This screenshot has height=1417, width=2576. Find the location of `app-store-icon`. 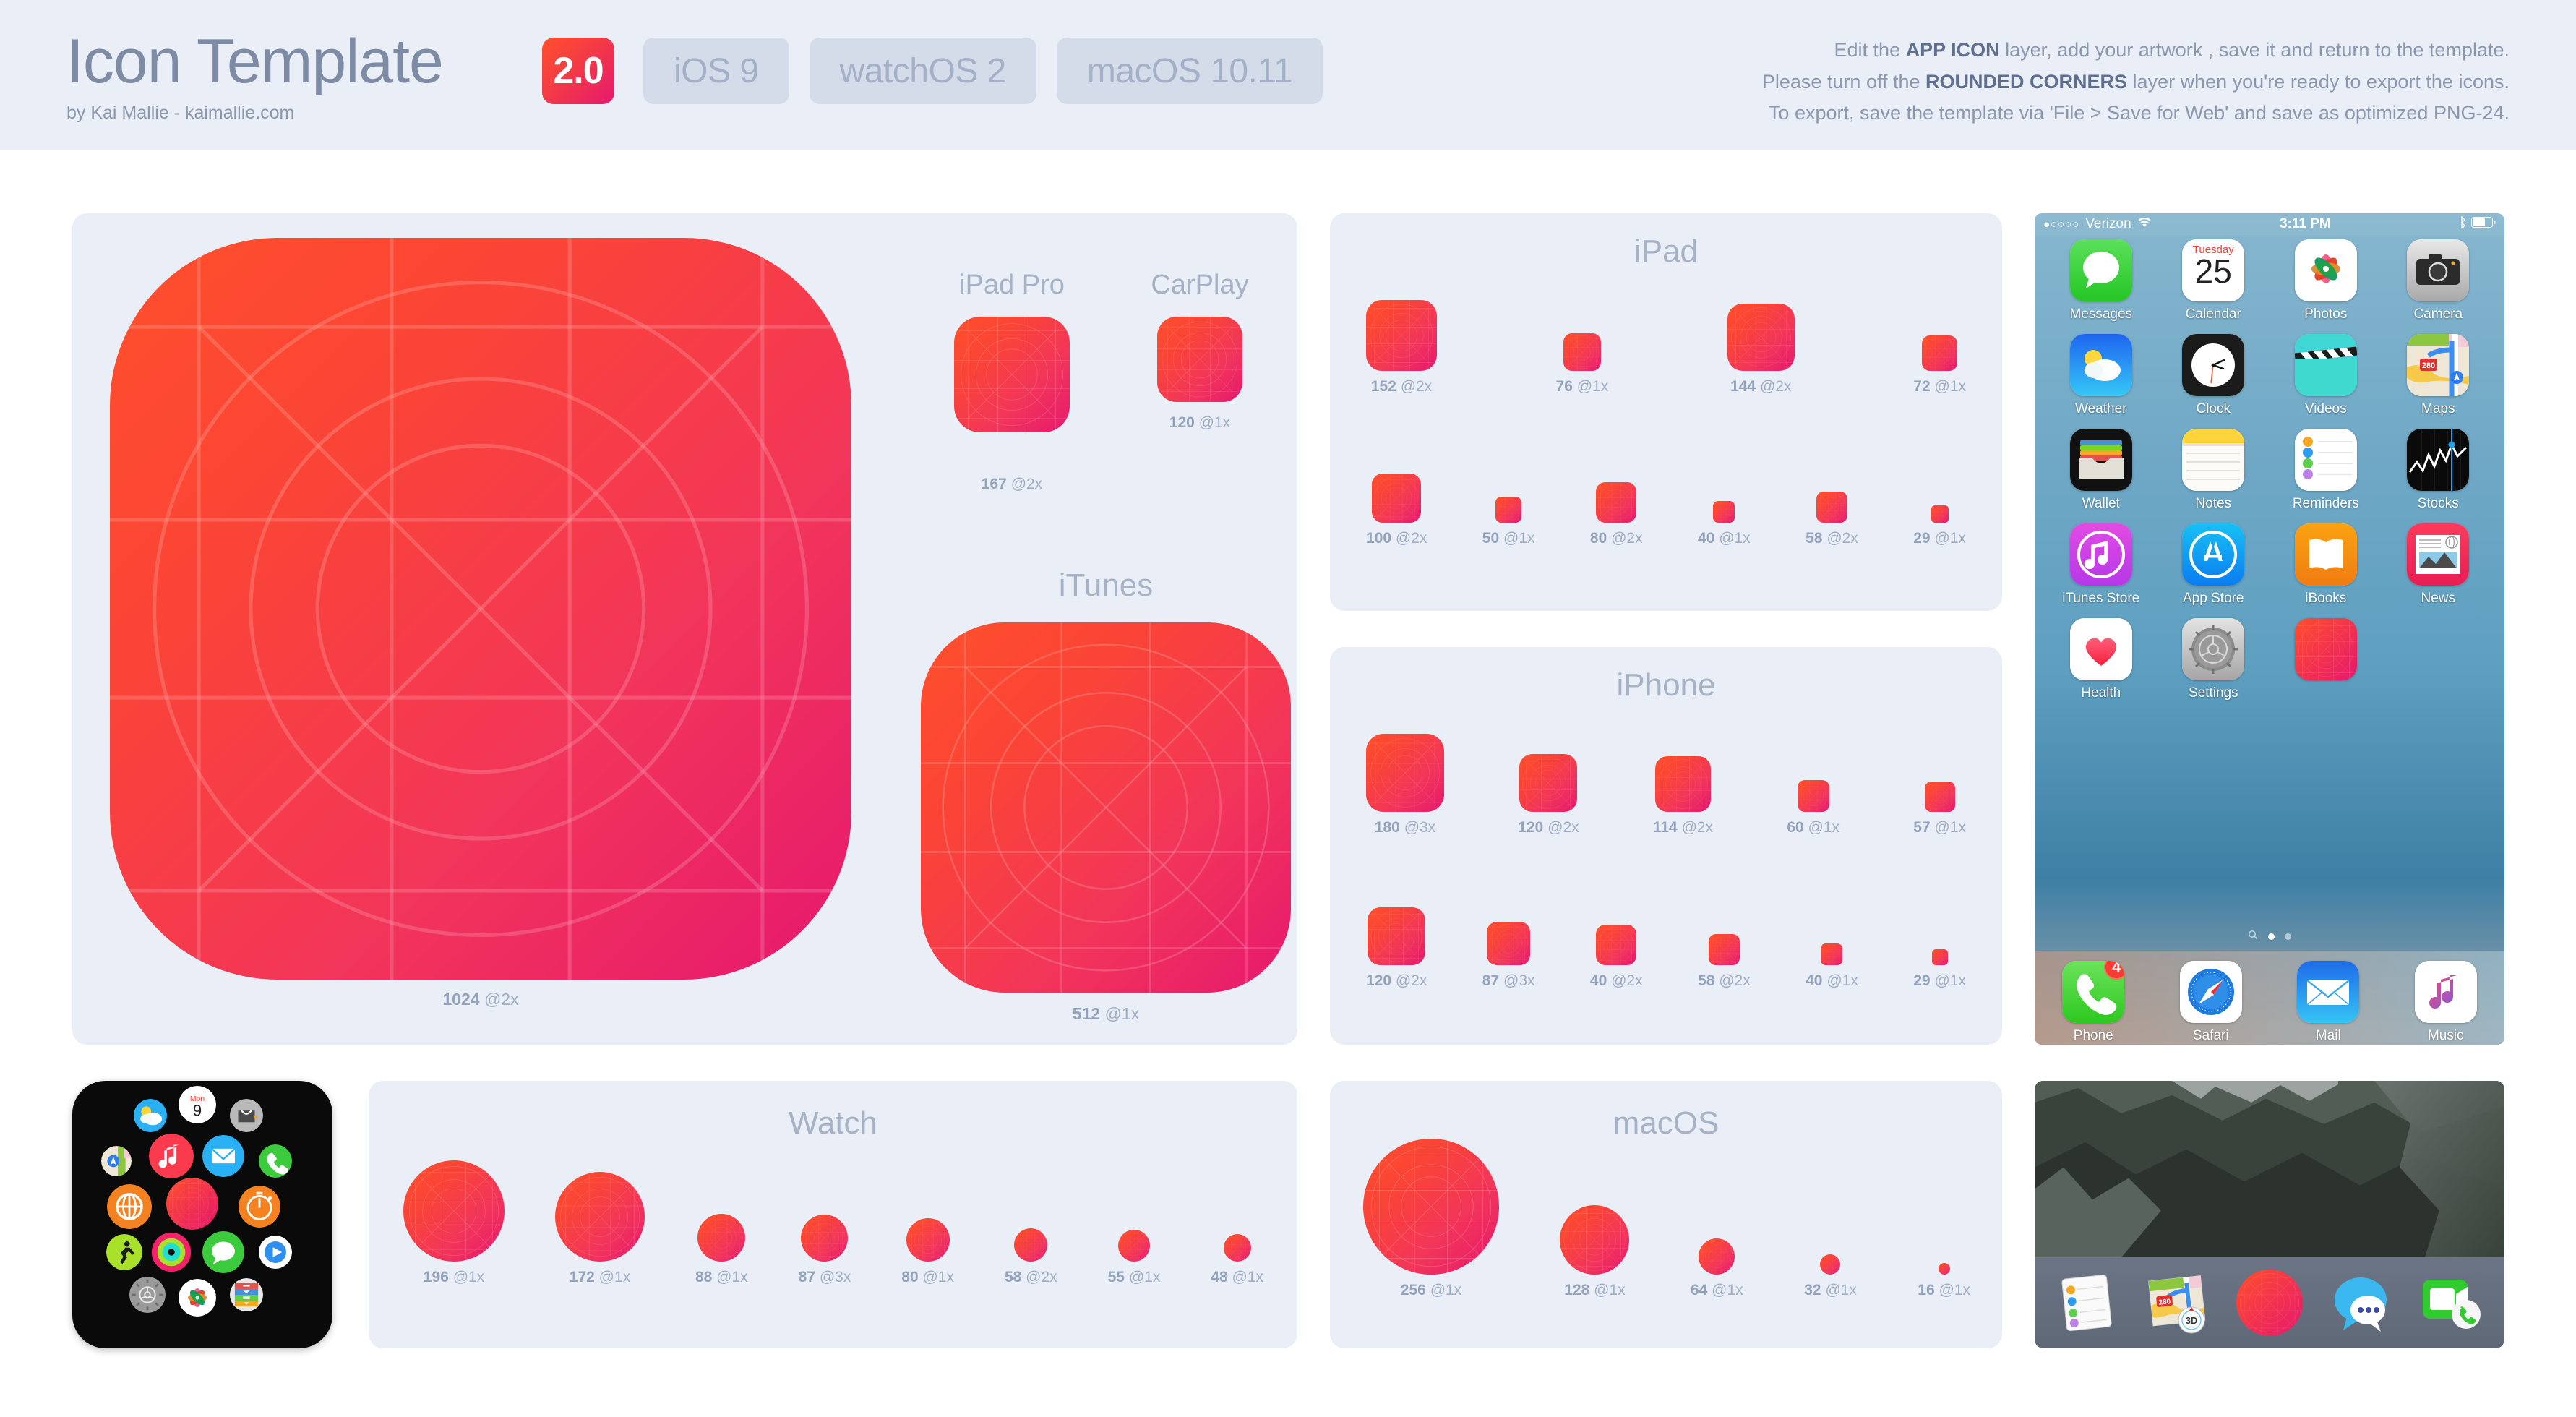

app-store-icon is located at coordinates (2214, 554).